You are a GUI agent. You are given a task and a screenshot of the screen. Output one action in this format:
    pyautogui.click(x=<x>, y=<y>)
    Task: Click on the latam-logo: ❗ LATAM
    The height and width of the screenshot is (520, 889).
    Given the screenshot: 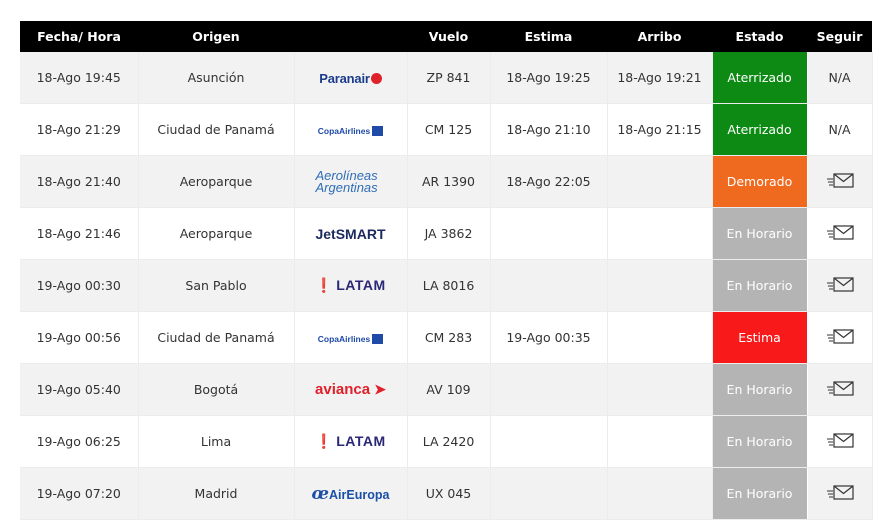 What is the action you would take?
    pyautogui.click(x=350, y=441)
    